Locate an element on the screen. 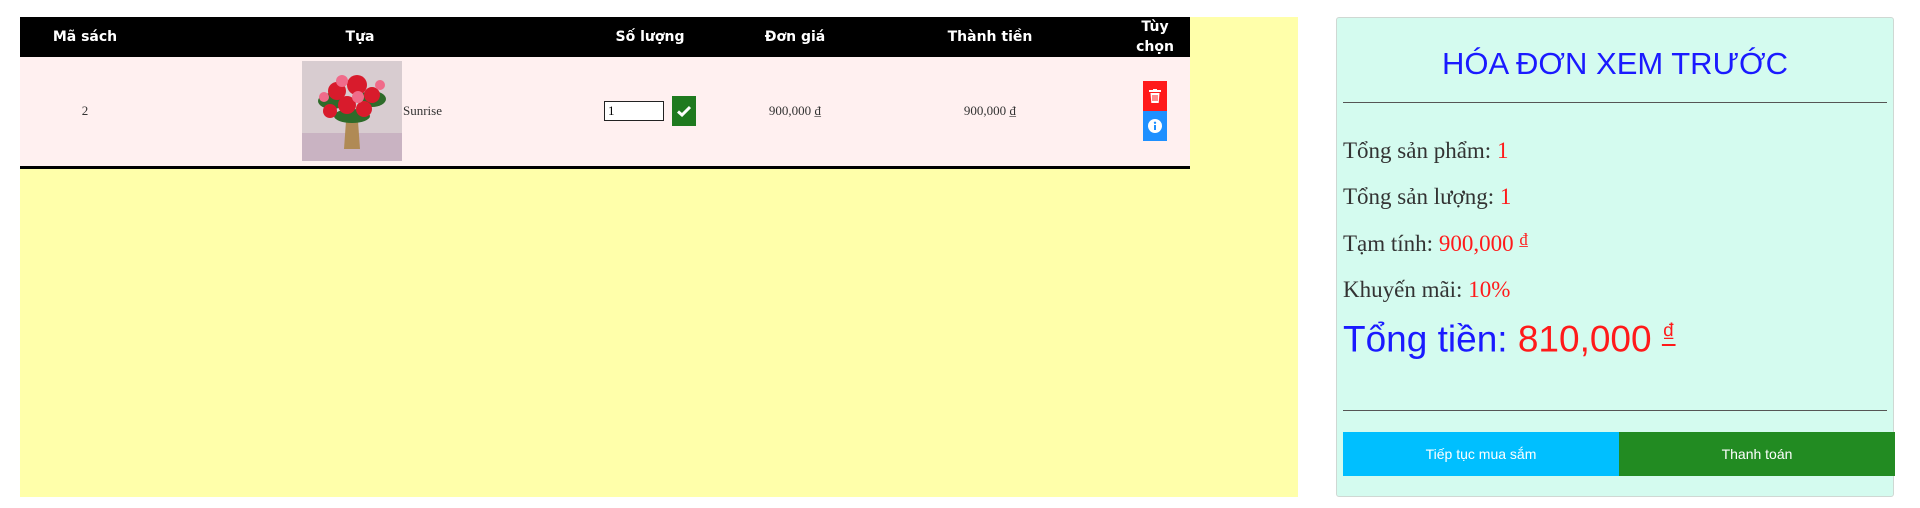 This screenshot has width=1920, height=508. total-quantity-value: 1 is located at coordinates (1505, 196).